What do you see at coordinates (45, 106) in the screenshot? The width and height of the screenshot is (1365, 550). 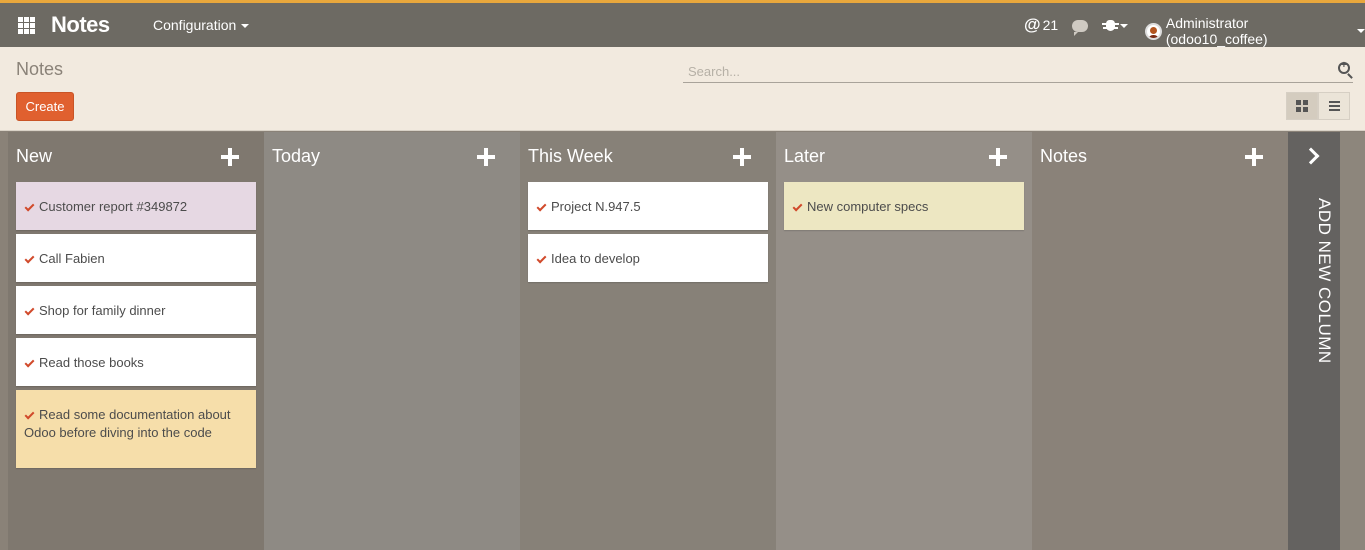 I see `create-button: Create` at bounding box center [45, 106].